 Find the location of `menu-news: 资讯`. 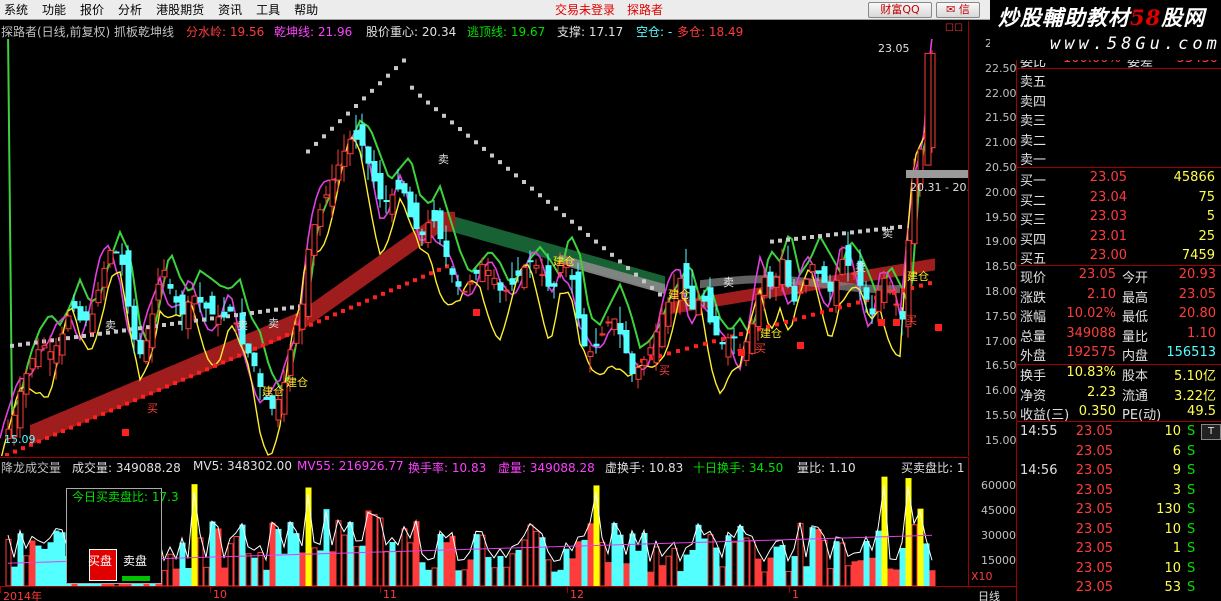

menu-news: 资讯 is located at coordinates (234, 10).